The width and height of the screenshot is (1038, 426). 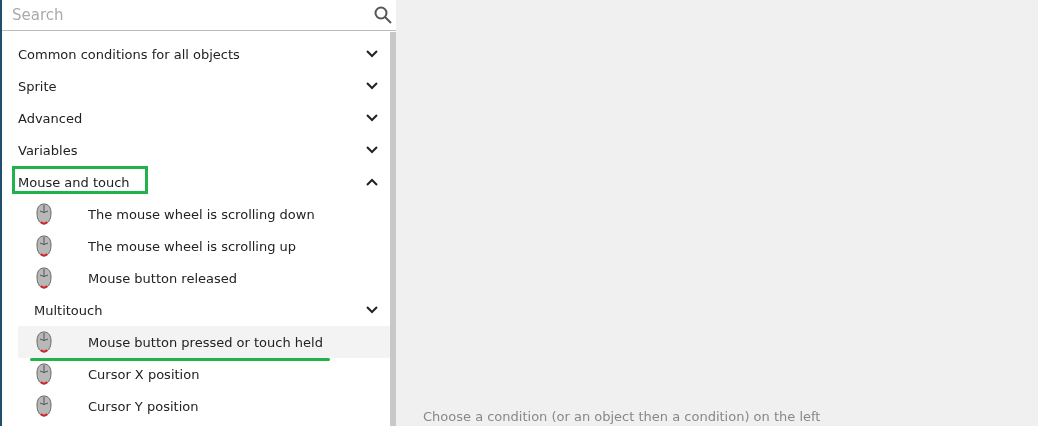 What do you see at coordinates (204, 278) in the screenshot?
I see `condition-item: Mouse button released` at bounding box center [204, 278].